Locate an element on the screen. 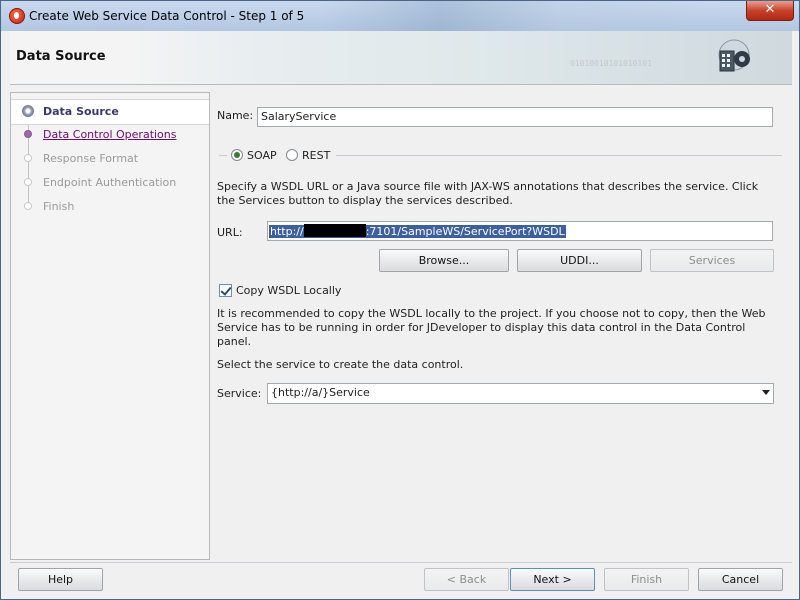  close-icon: ✕ is located at coordinates (770, 9).